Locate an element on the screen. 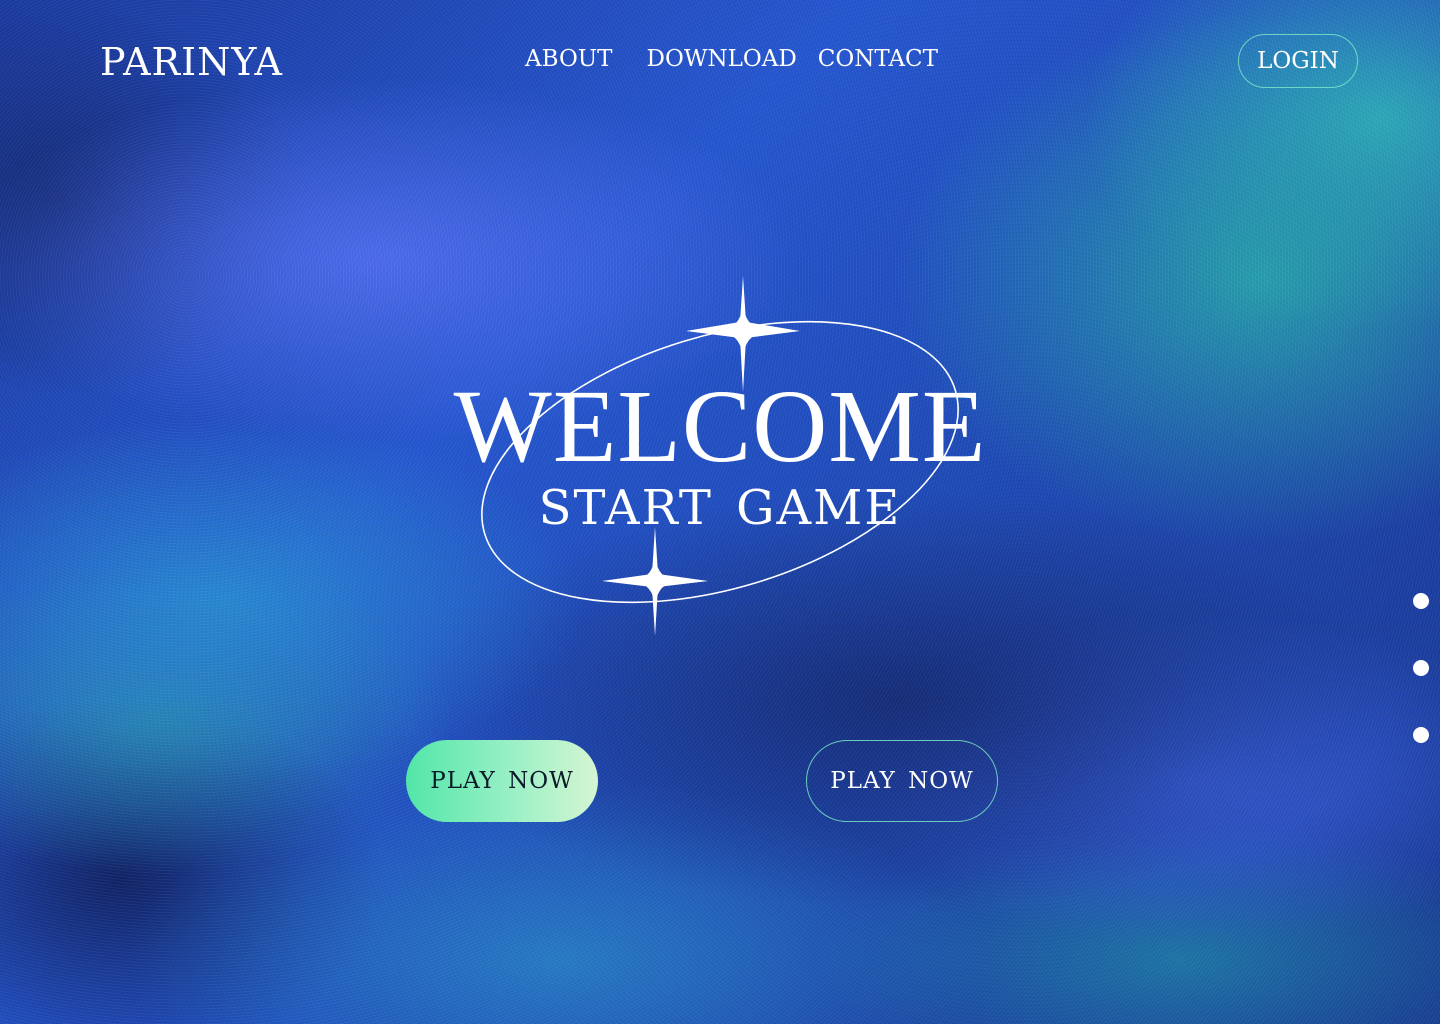 This screenshot has width=1440, height=1024. nav-link-about: ABOUT is located at coordinates (569, 59).